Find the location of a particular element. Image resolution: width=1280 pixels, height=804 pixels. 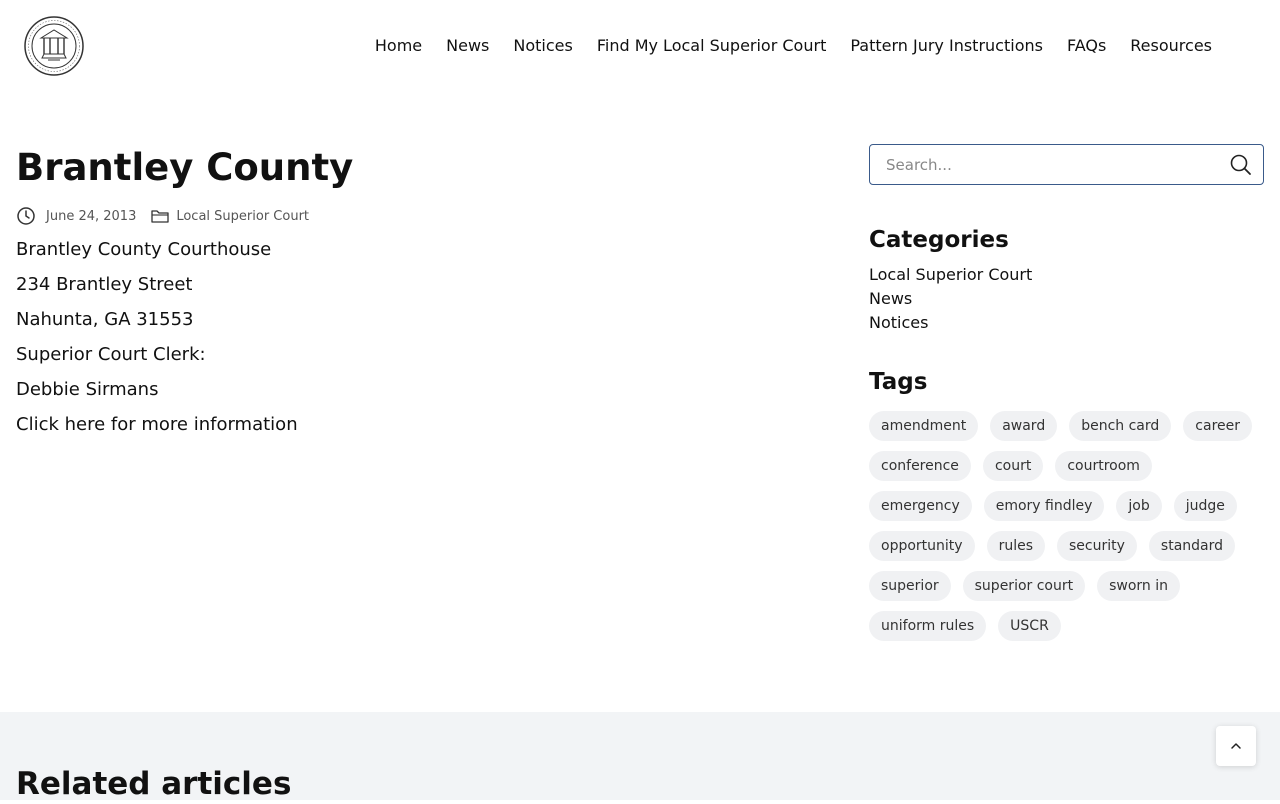

search-icon is located at coordinates (1241, 165).